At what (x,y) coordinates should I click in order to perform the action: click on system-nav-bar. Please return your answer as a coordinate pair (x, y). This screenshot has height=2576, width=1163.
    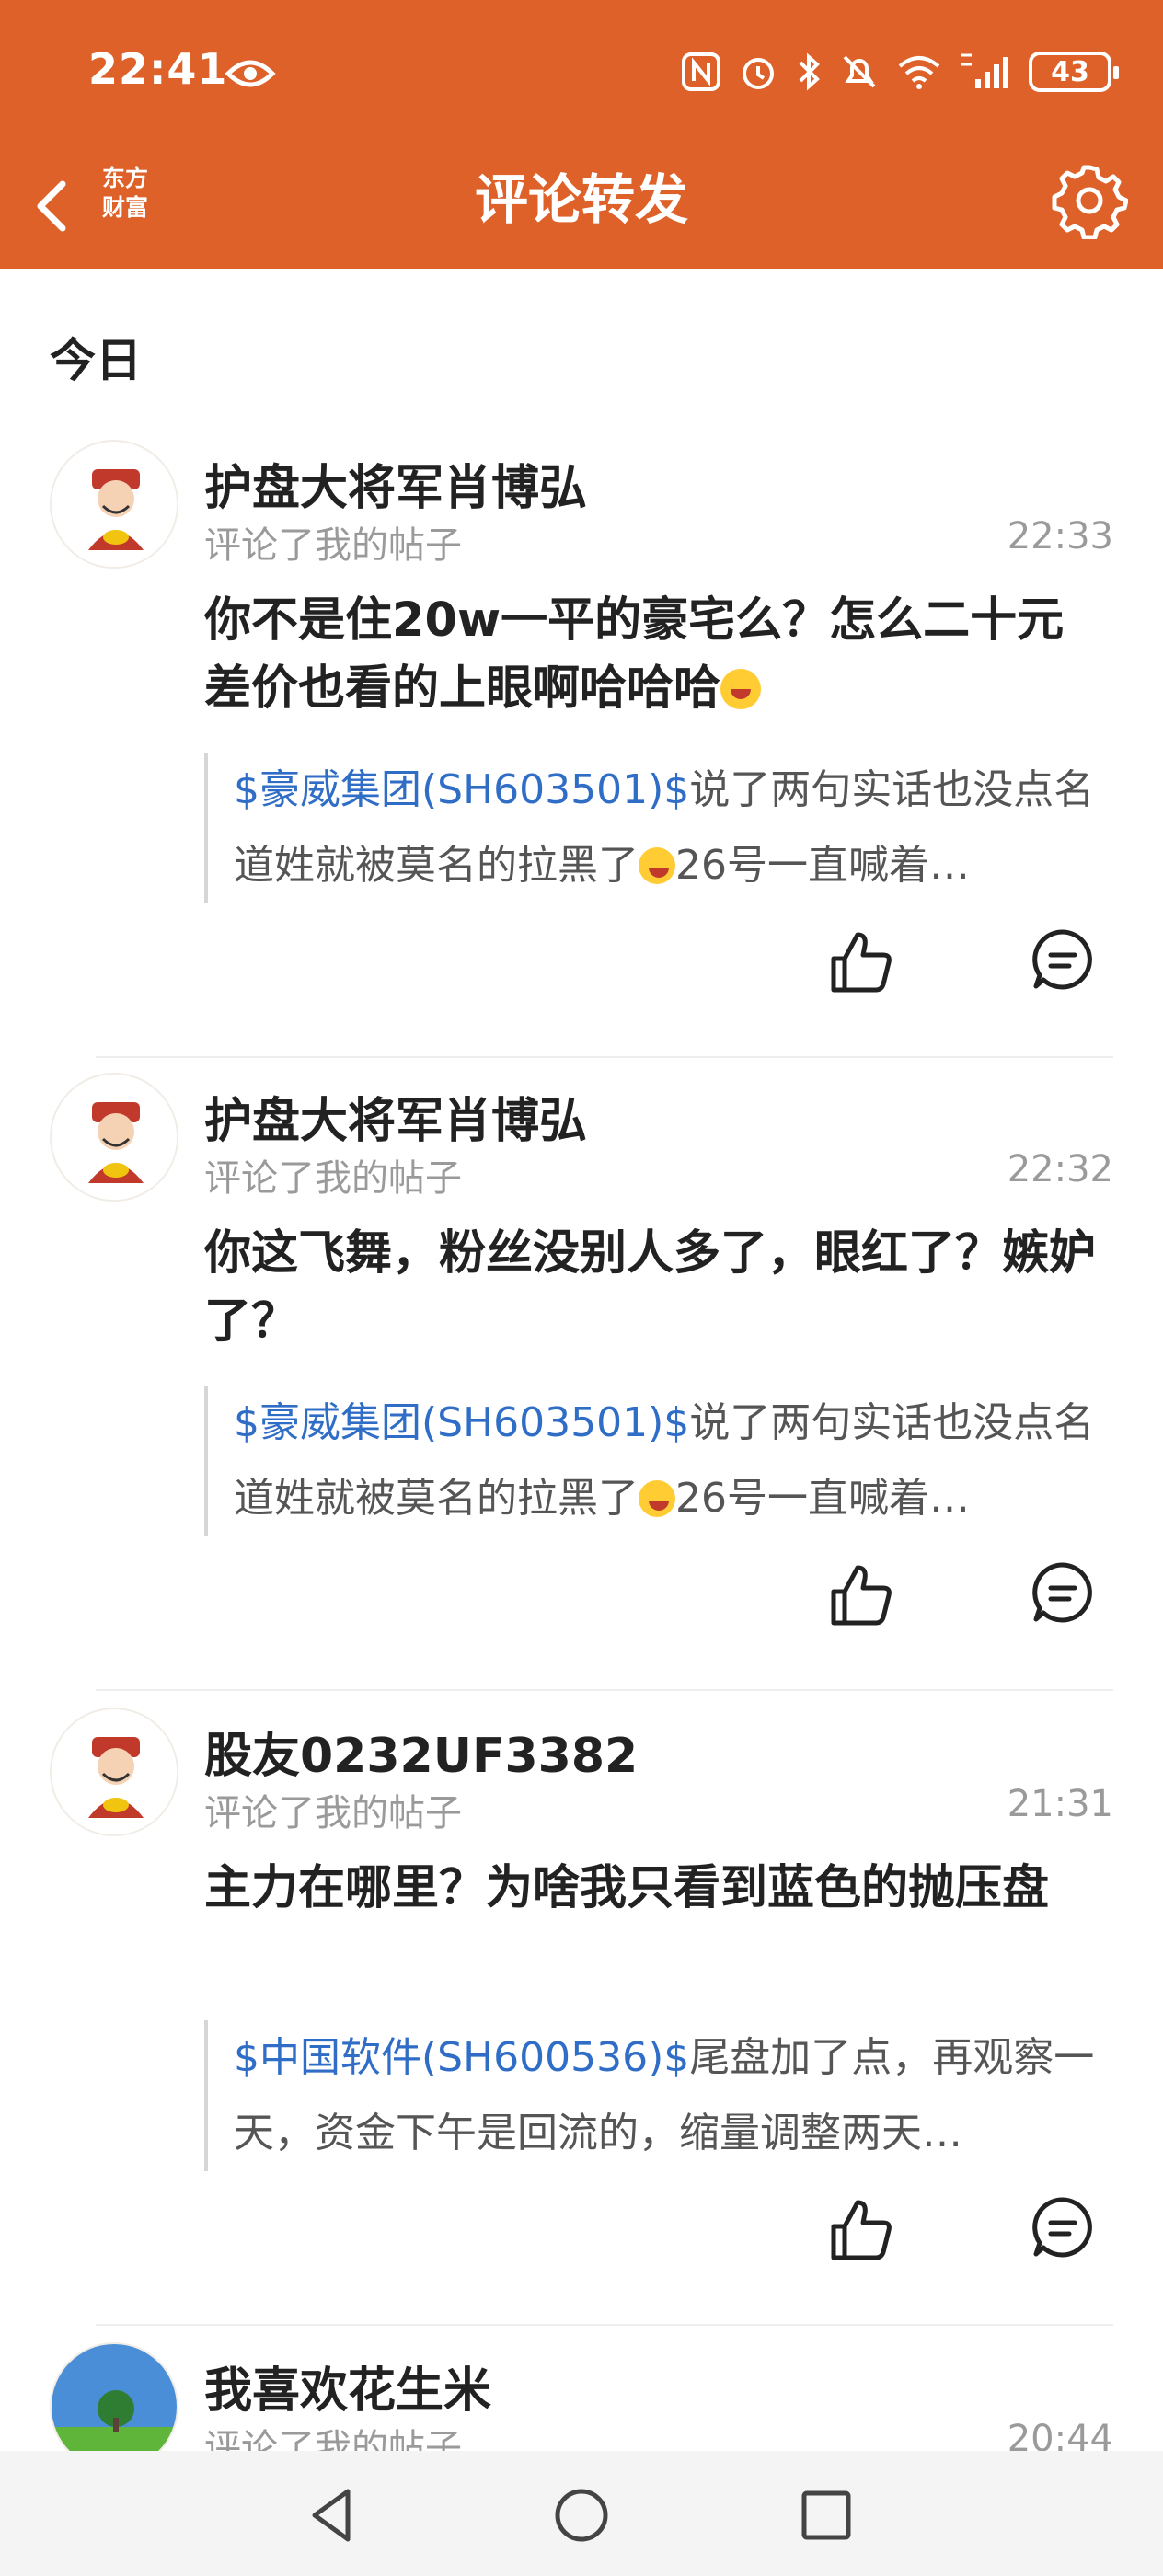
    Looking at the image, I should click on (581, 2513).